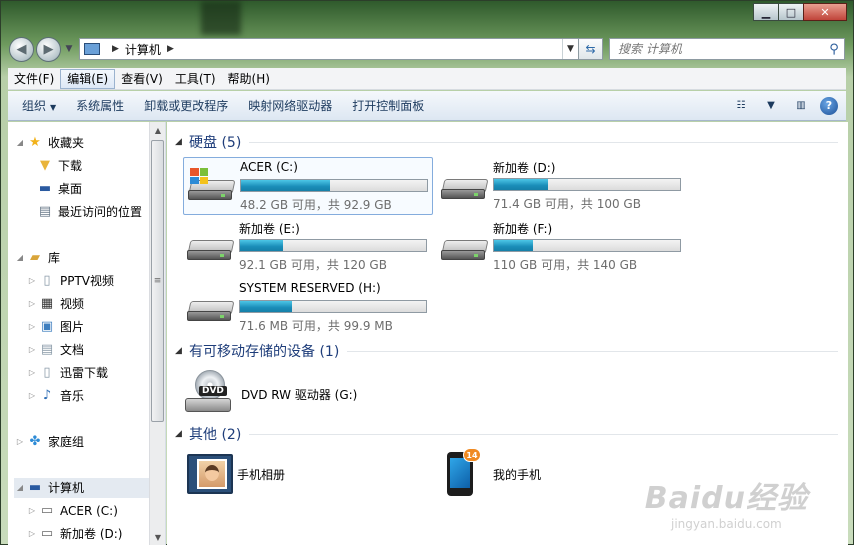  I want to click on navigation-scrollbar: ▲ ≡ ▼, so click(157, 333).